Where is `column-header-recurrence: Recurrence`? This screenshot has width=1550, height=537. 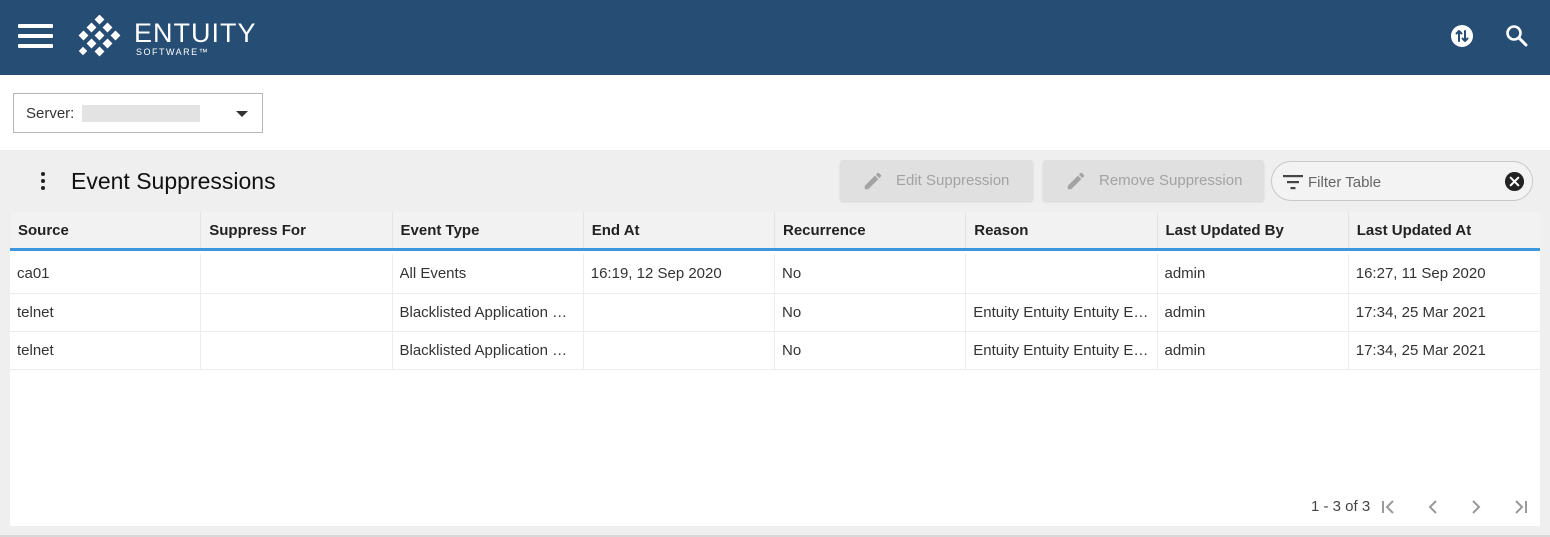 column-header-recurrence: Recurrence is located at coordinates (871, 230).